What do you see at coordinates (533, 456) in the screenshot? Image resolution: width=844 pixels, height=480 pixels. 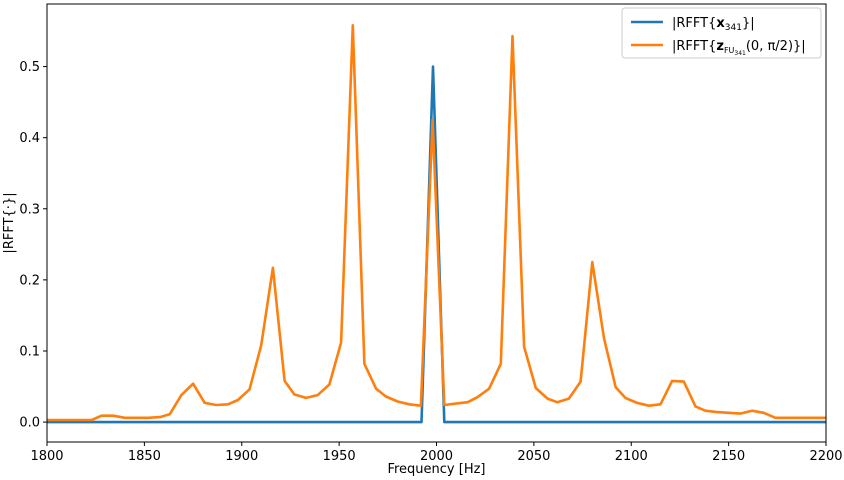 I see `x-tick-label: 2050` at bounding box center [533, 456].